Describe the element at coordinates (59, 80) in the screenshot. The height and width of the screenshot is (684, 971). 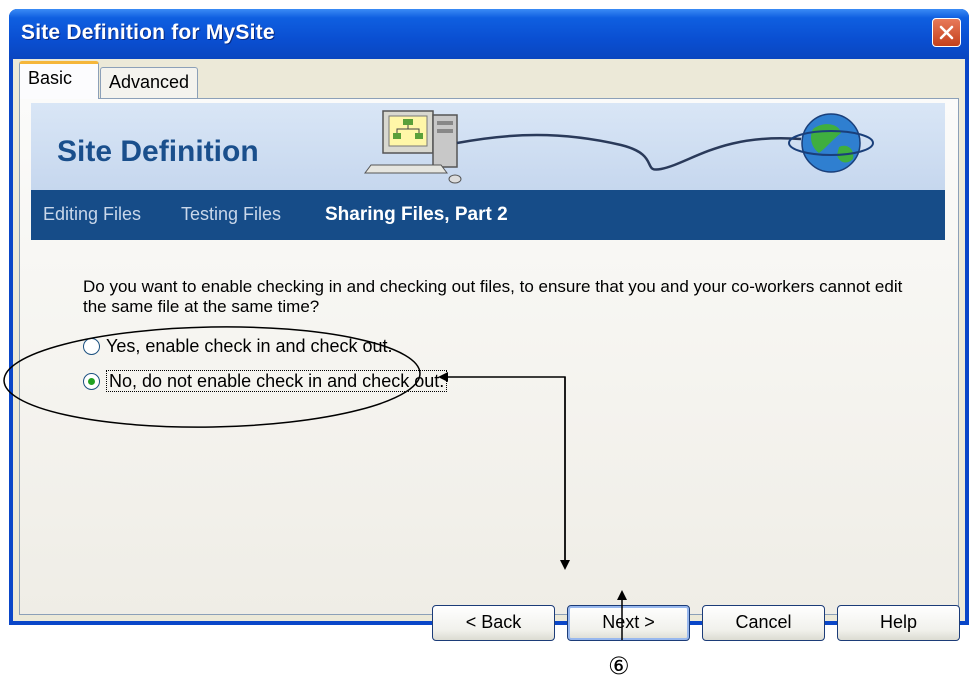
I see `tab-basic: Basic` at that location.